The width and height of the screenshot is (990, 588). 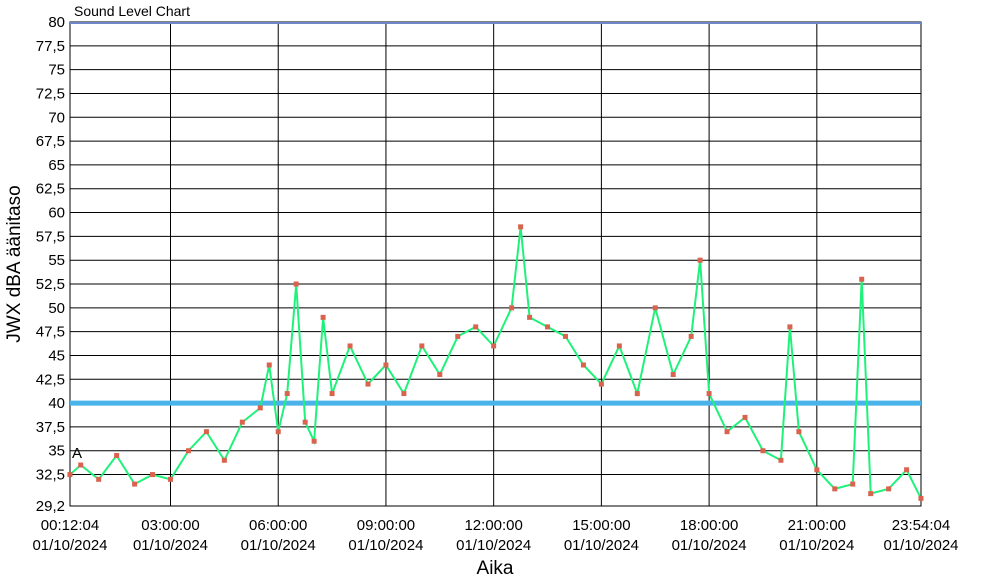 What do you see at coordinates (56, 260) in the screenshot?
I see `y-tick-label: 55` at bounding box center [56, 260].